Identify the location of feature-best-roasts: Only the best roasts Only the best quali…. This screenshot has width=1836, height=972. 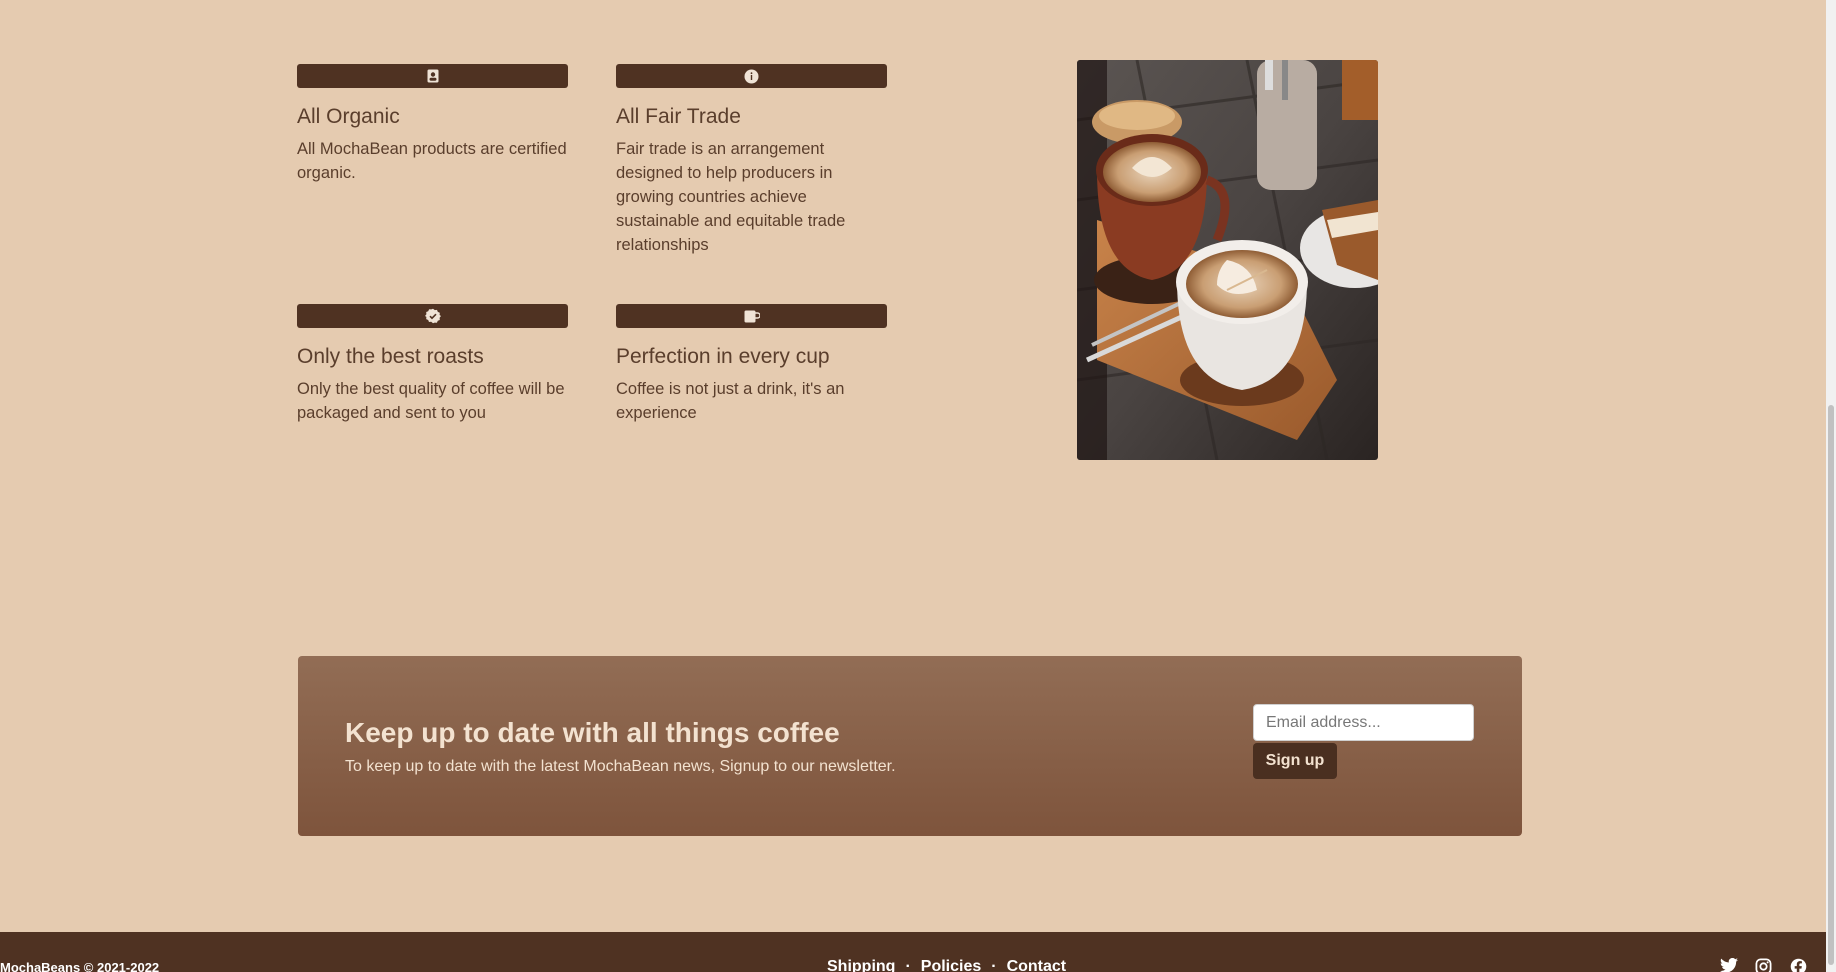
(432, 364).